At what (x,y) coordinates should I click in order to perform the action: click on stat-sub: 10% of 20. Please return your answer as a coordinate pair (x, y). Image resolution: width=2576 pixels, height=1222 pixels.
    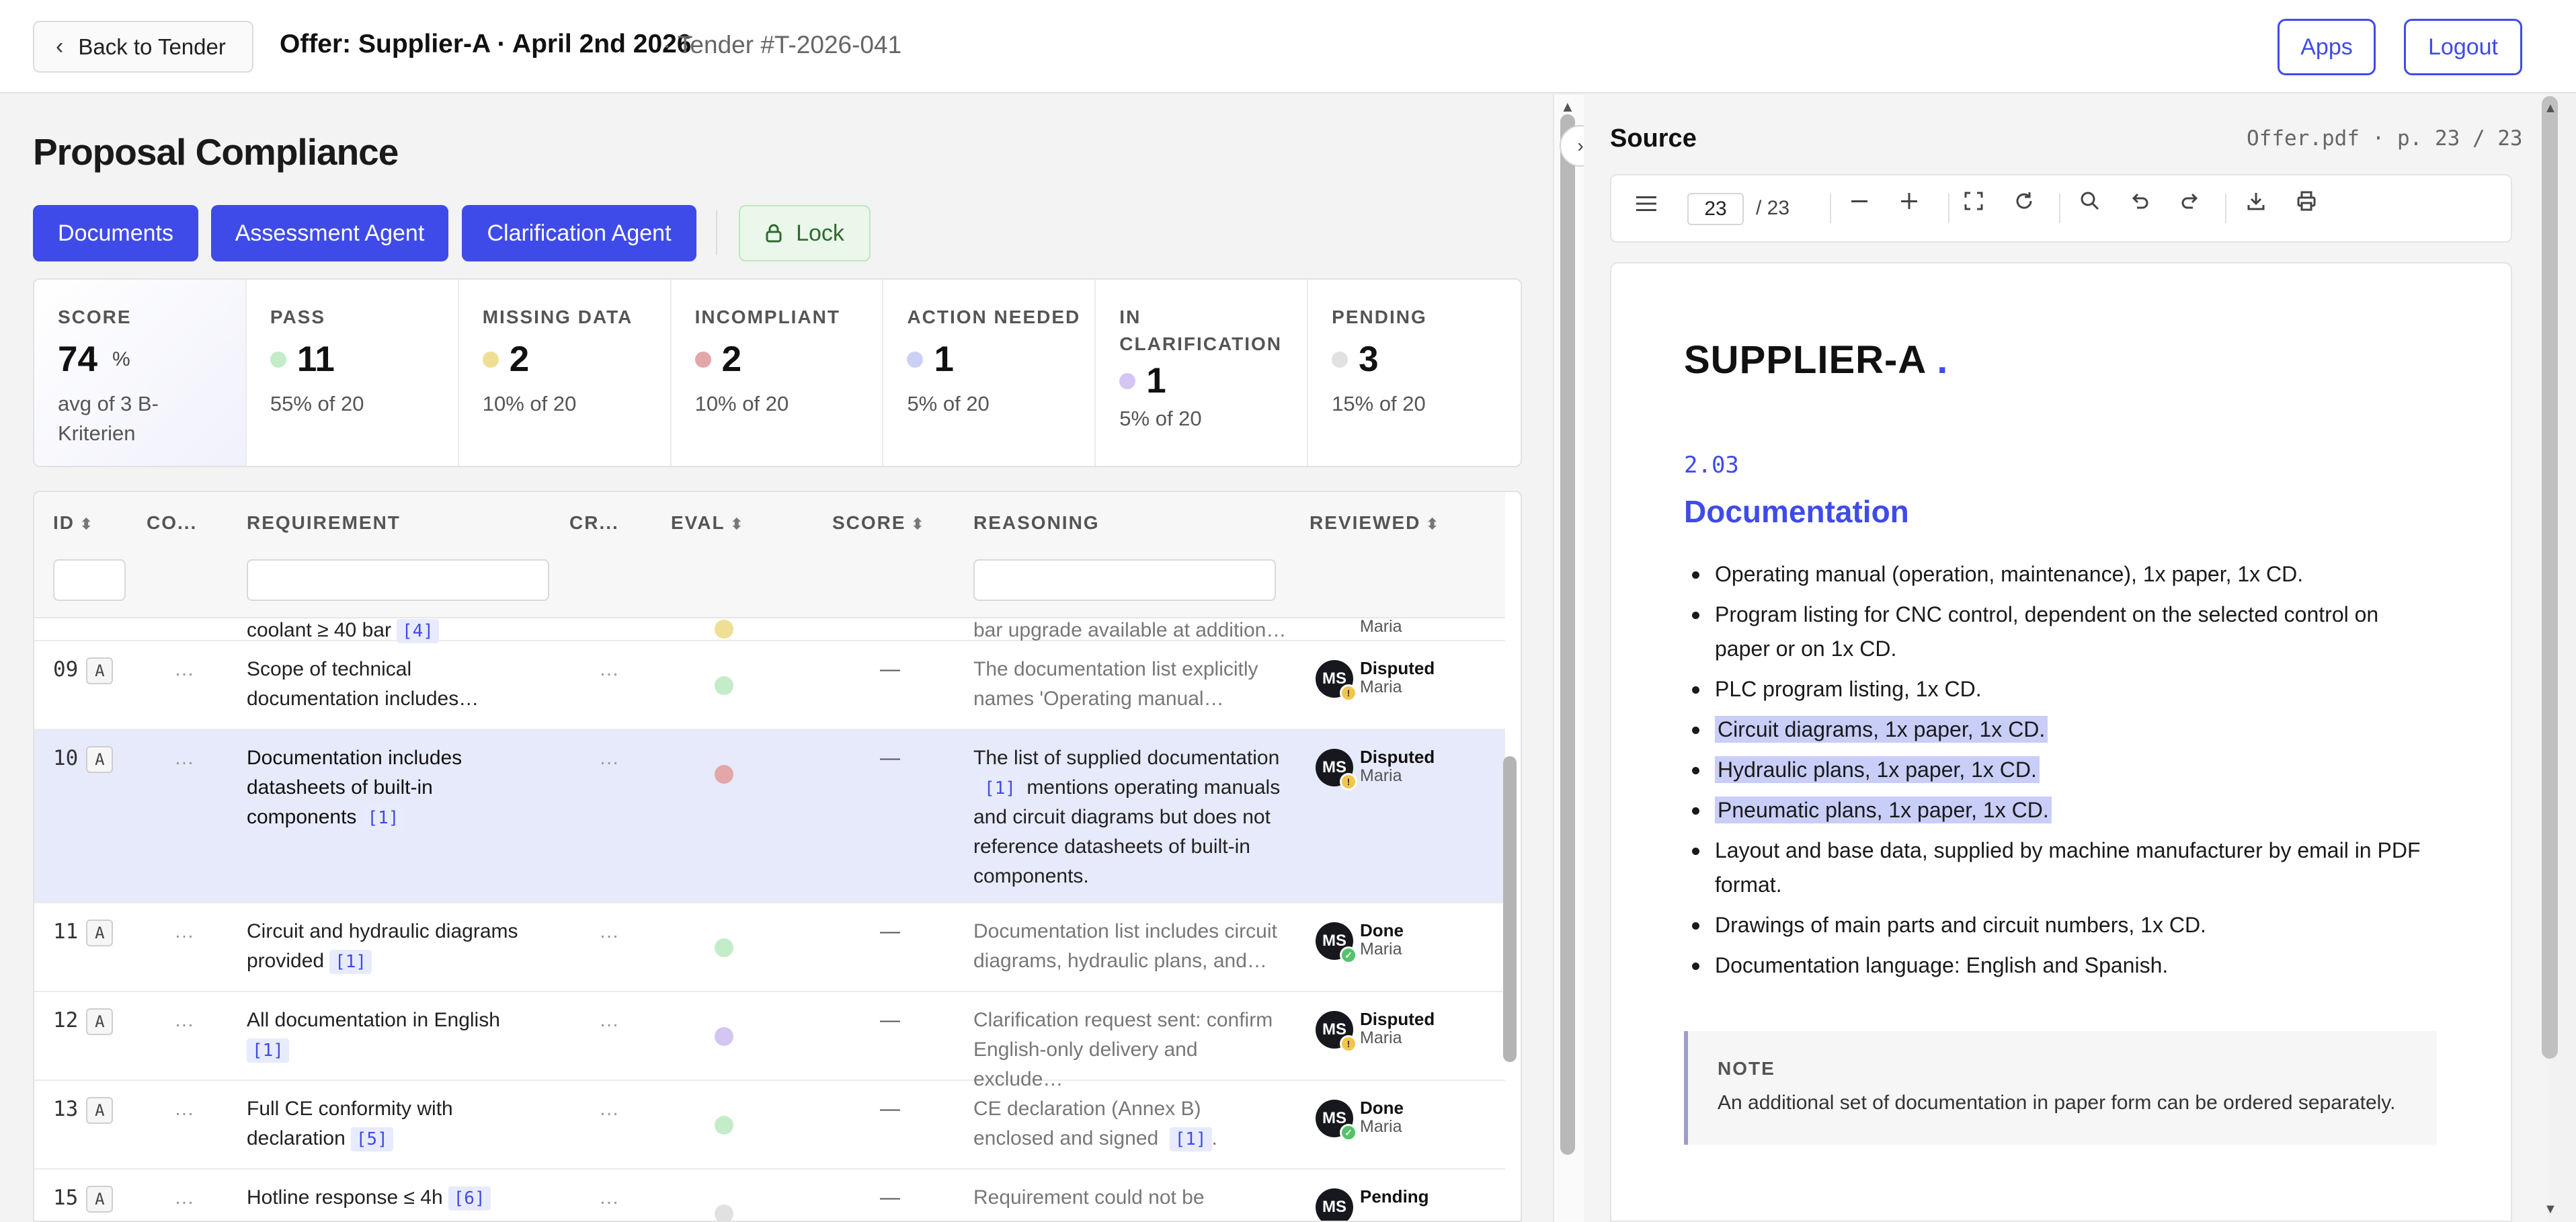
    Looking at the image, I should click on (741, 403).